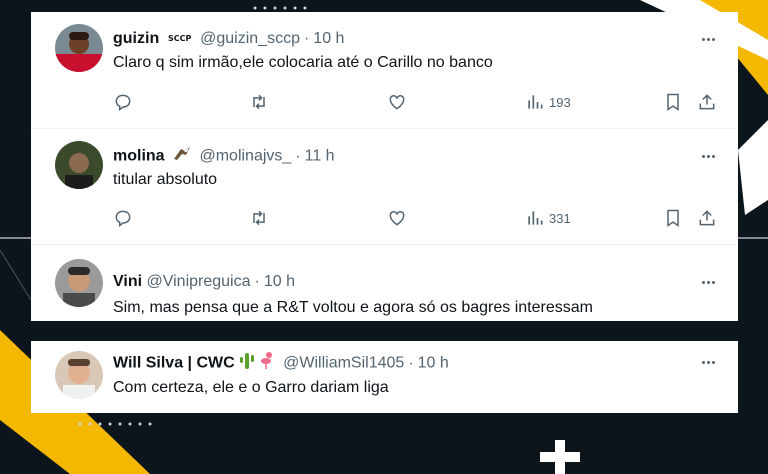 This screenshot has width=768, height=474. Describe the element at coordinates (174, 363) in the screenshot. I see `display-name: Will Silva | CWC` at that location.